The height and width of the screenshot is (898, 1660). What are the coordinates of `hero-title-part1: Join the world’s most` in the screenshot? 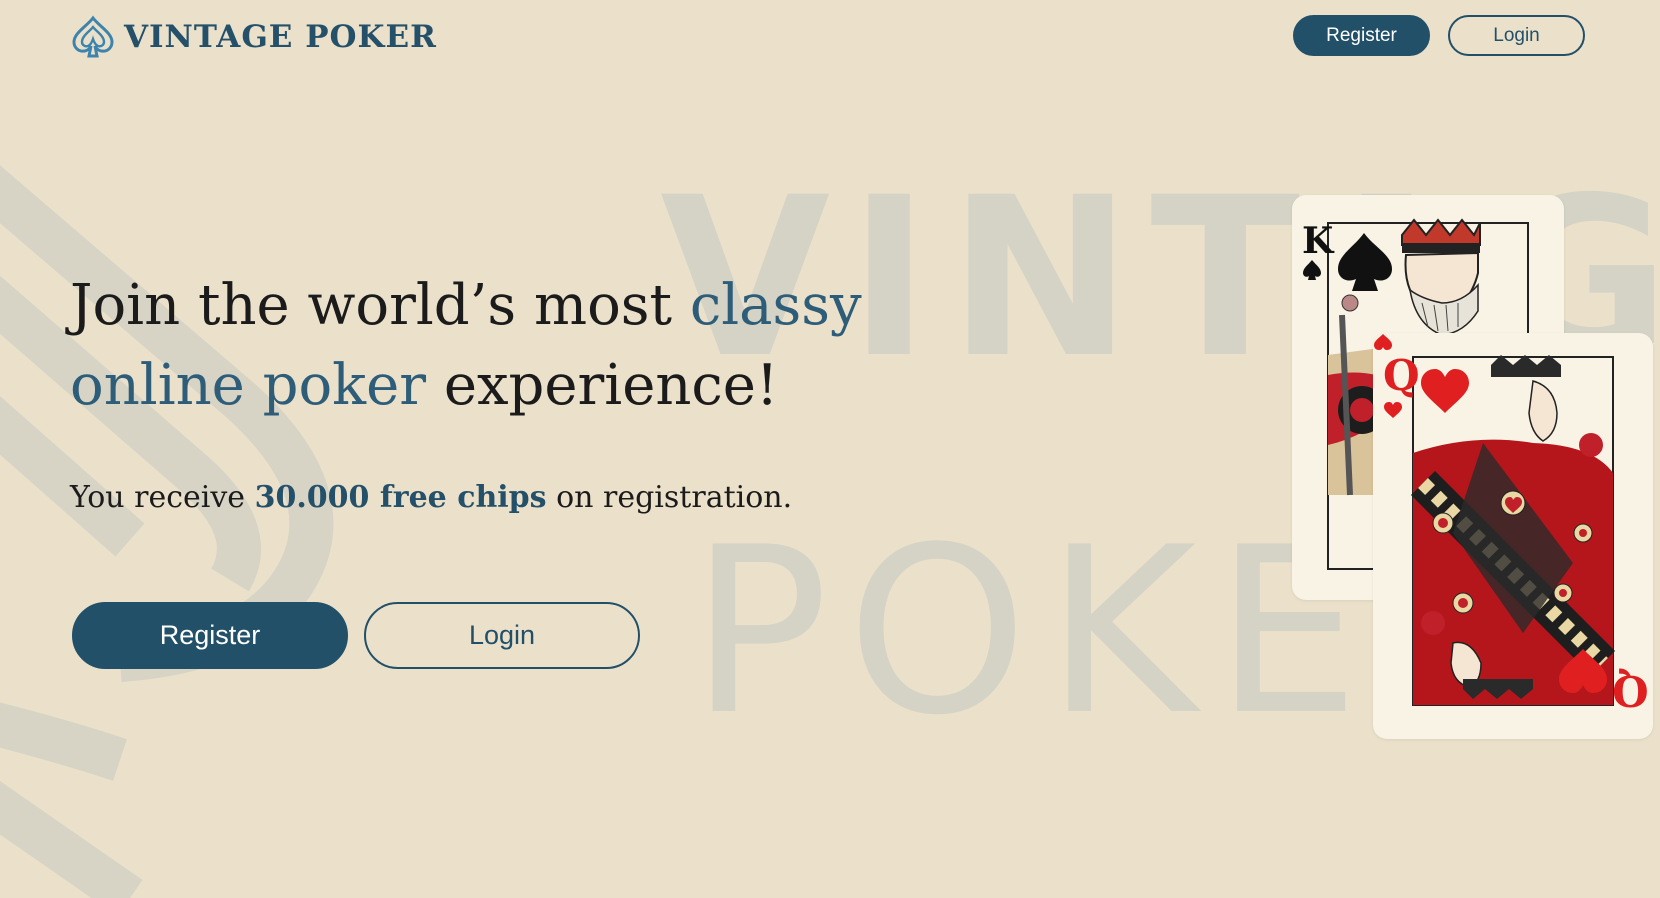 It's located at (380, 305).